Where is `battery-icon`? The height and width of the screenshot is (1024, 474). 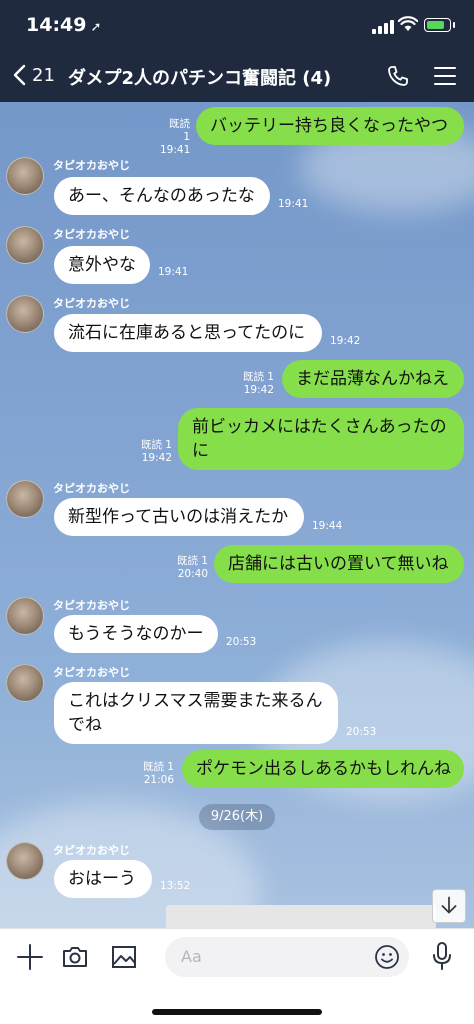 battery-icon is located at coordinates (437, 25).